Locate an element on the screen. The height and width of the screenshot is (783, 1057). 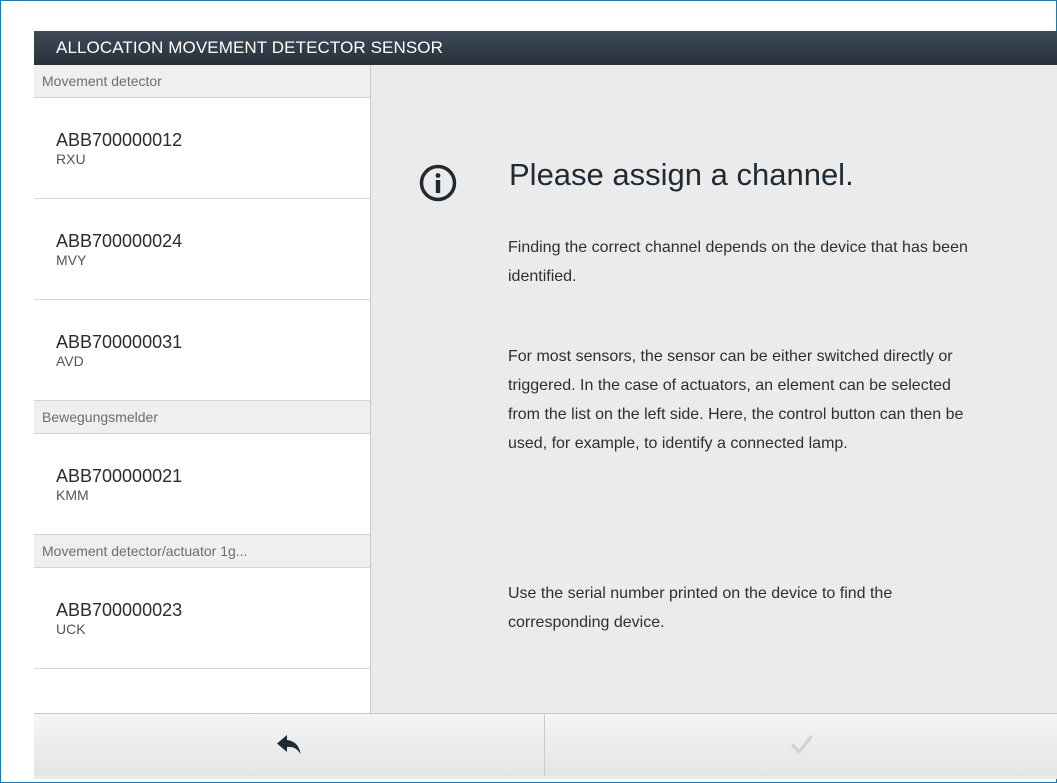
checkmark-icon is located at coordinates (801, 744).